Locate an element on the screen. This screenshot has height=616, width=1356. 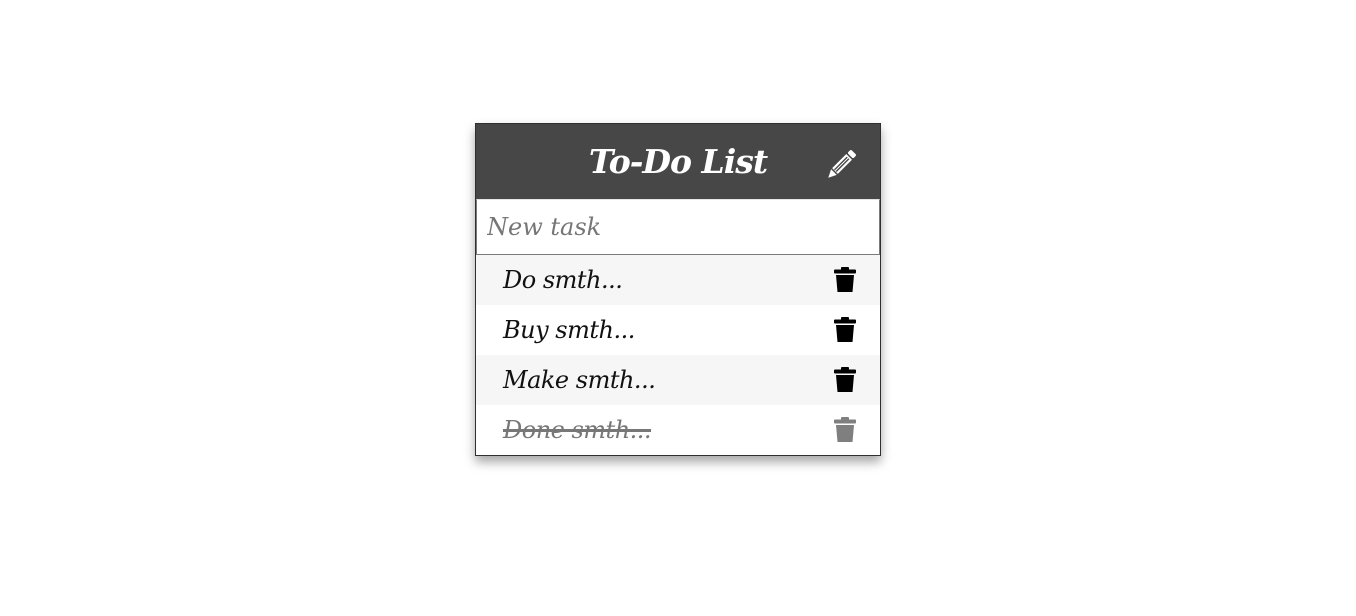
page-title: To-Do List is located at coordinates (678, 161).